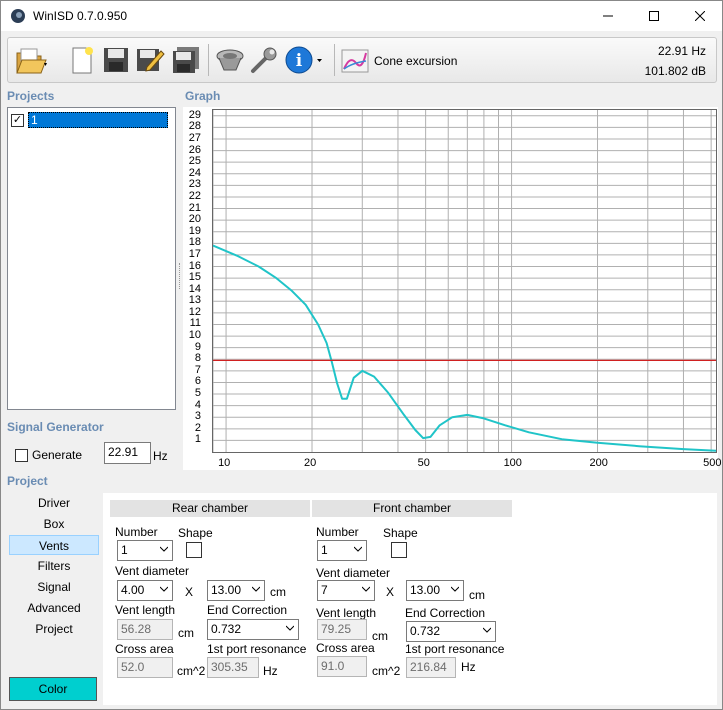 This screenshot has width=723, height=710. Describe the element at coordinates (386, 671) in the screenshot. I see `front-cross-area-unit: cm^2` at that location.